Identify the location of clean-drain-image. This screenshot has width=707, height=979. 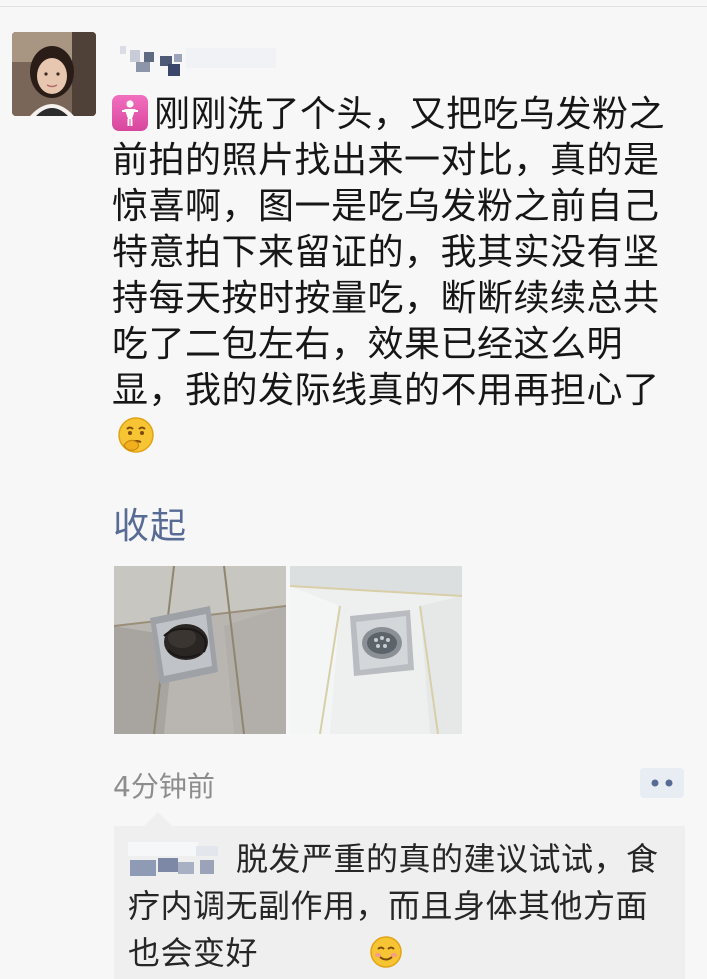
(376, 650).